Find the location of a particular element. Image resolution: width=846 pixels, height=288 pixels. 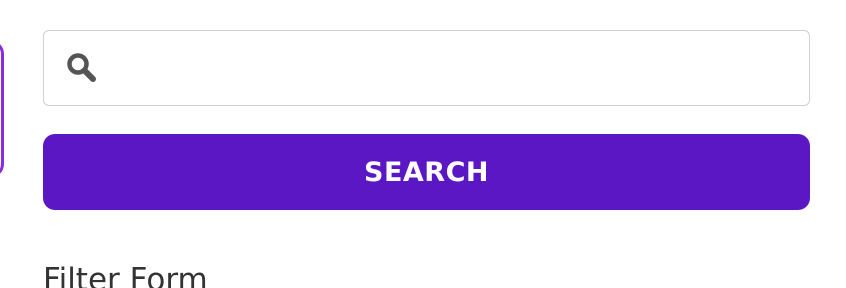

side-panel-edge is located at coordinates (2, 109).